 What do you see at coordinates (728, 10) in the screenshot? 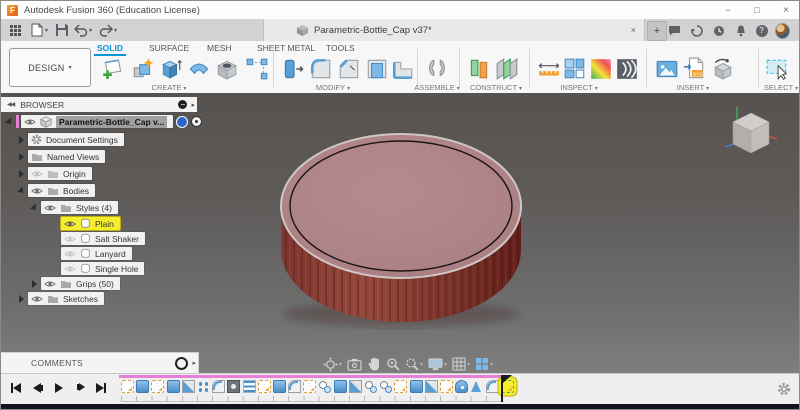
I see `minimize-button: −` at bounding box center [728, 10].